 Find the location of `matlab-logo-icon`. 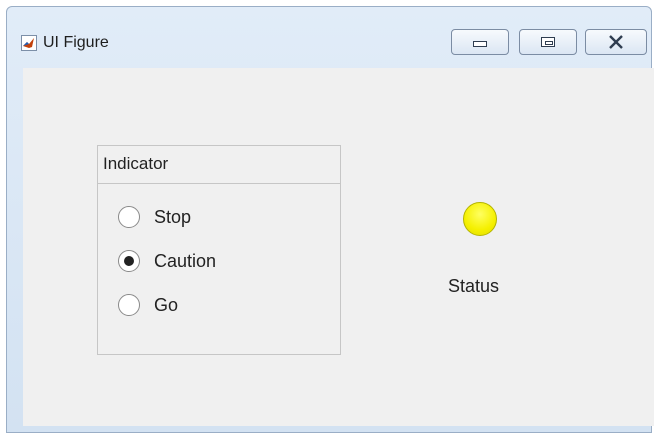

matlab-logo-icon is located at coordinates (29, 43).